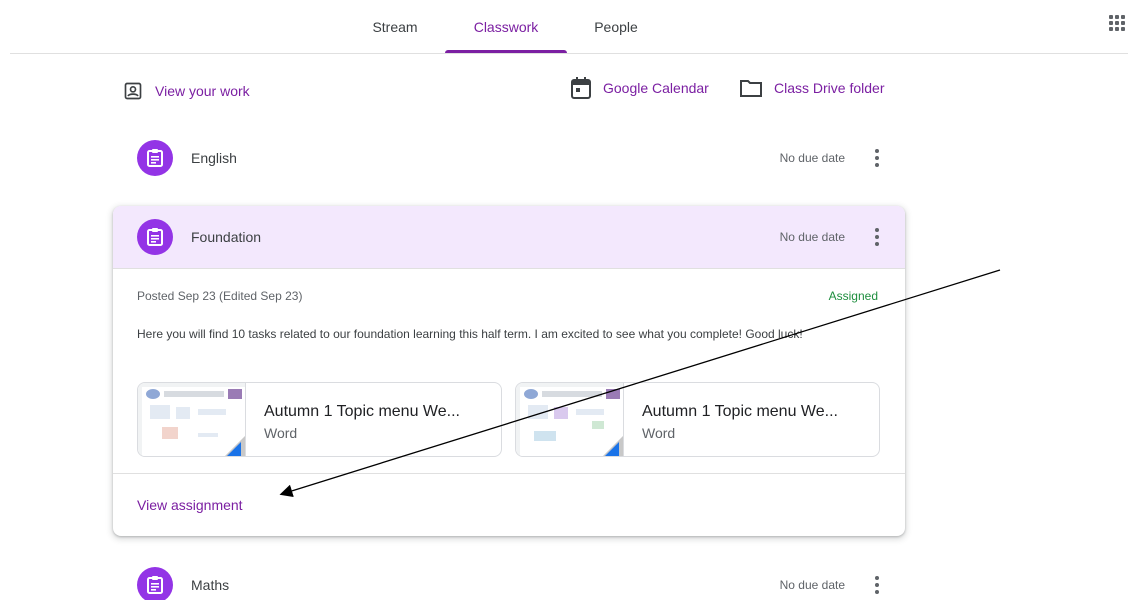 The width and height of the screenshot is (1138, 600). I want to click on tab-stream: Stream, so click(395, 27).